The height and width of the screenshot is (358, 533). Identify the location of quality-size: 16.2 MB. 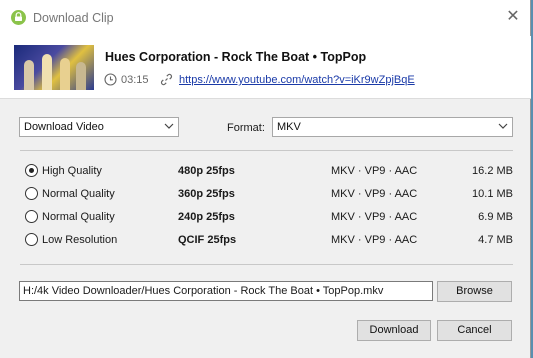
(492, 171).